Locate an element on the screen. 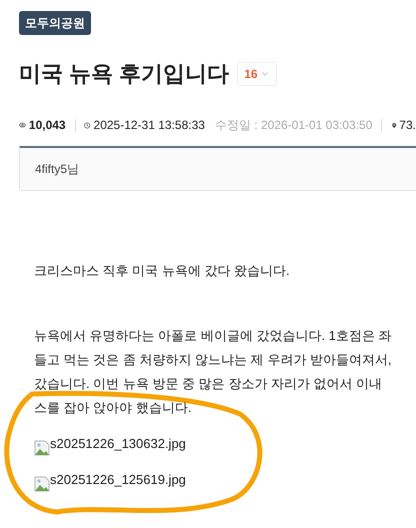  body-text-line: 들고 먹는 것은 좀 처량하지 않느냐는 제 우려가 받아들여져서, is located at coordinates (213, 360).